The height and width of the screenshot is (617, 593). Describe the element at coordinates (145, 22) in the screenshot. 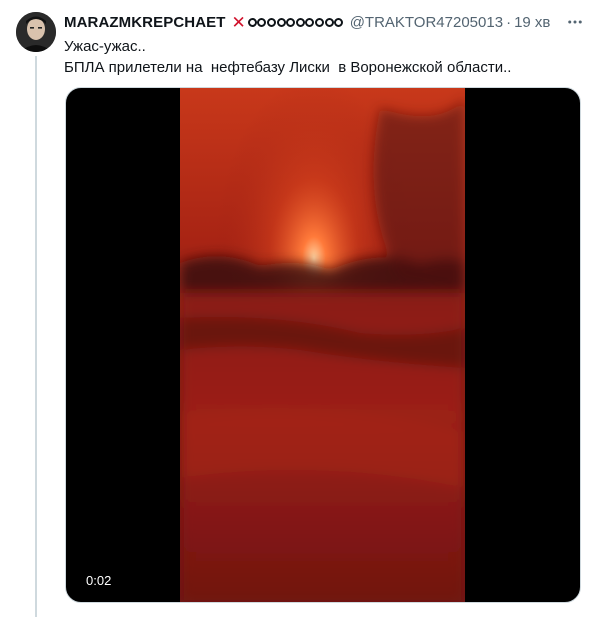

I see `author-name: MARAZMKREPCHAET` at that location.